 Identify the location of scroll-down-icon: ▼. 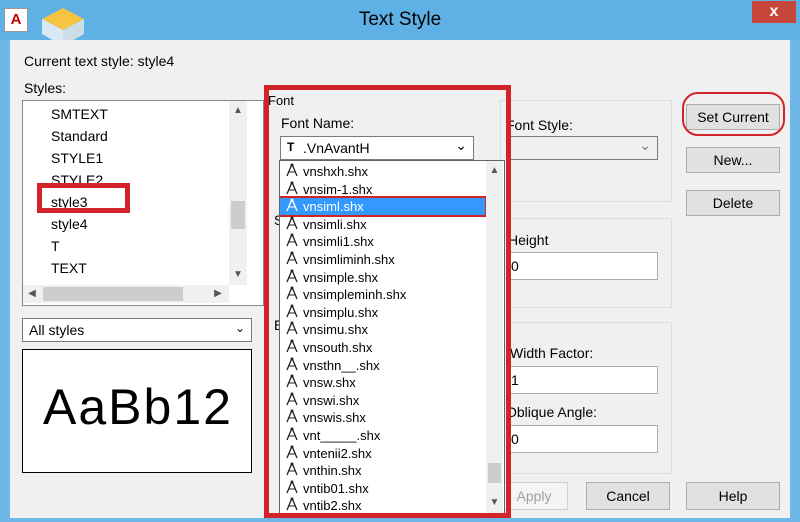
(238, 274).